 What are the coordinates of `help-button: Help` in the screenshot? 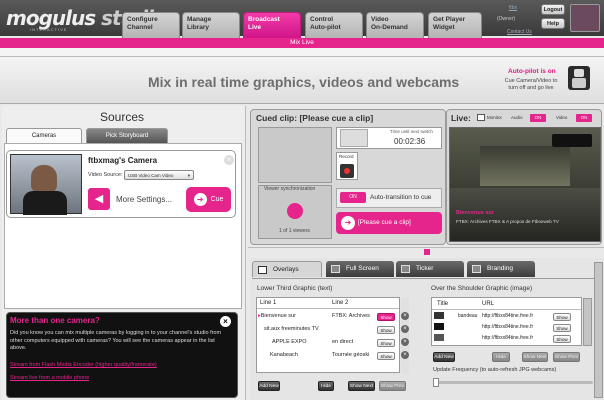 It's located at (553, 23).